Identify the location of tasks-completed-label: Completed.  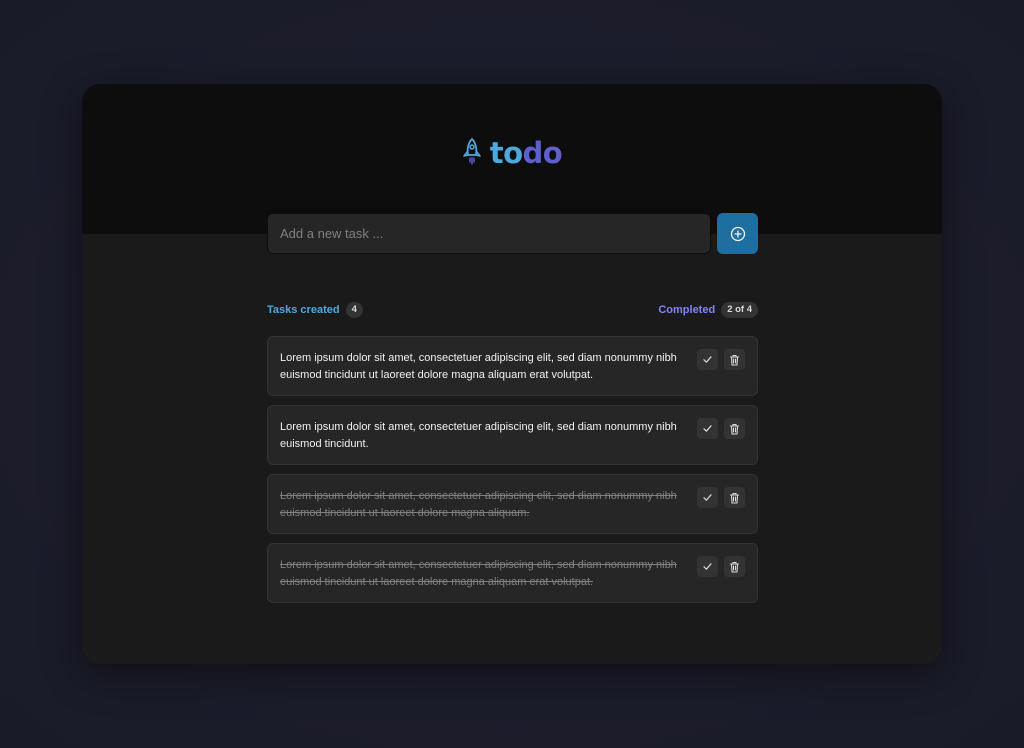
(687, 310).